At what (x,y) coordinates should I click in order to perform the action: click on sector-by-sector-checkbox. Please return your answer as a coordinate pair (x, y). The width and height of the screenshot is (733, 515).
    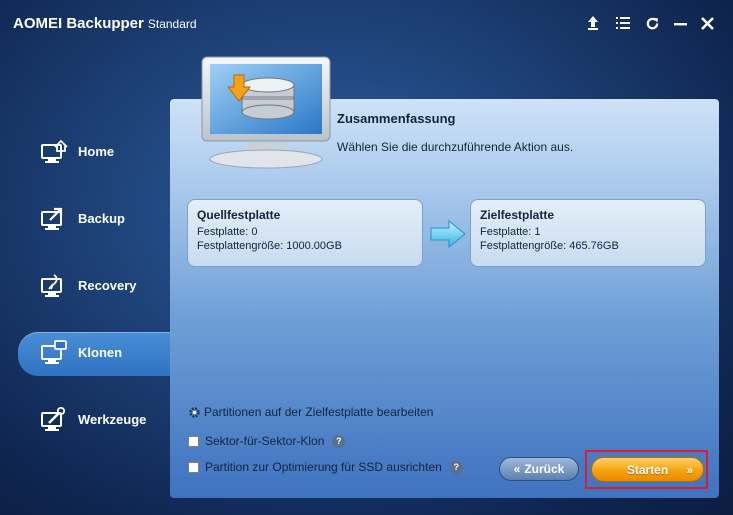
    Looking at the image, I should click on (193, 441).